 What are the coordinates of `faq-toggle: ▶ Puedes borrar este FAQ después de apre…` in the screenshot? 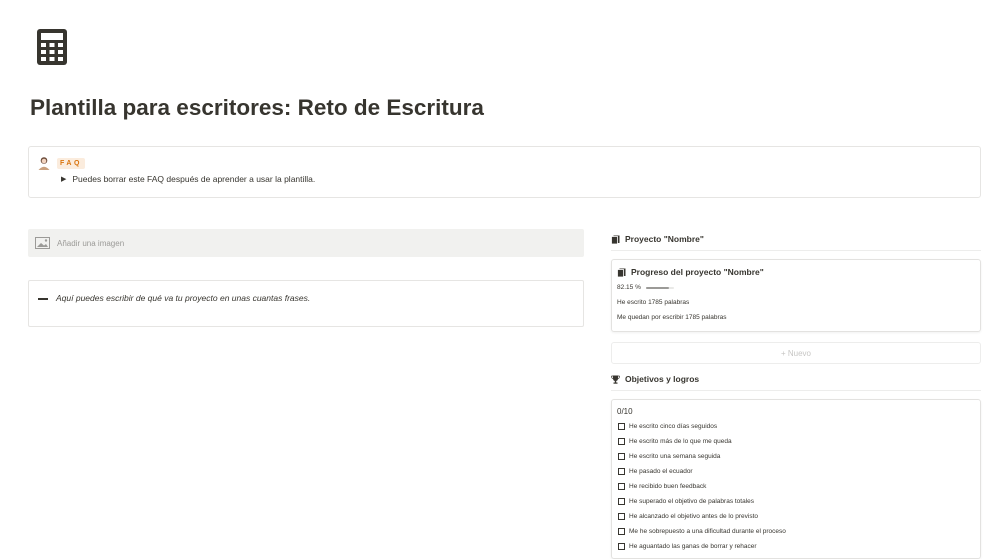 It's located at (188, 179).